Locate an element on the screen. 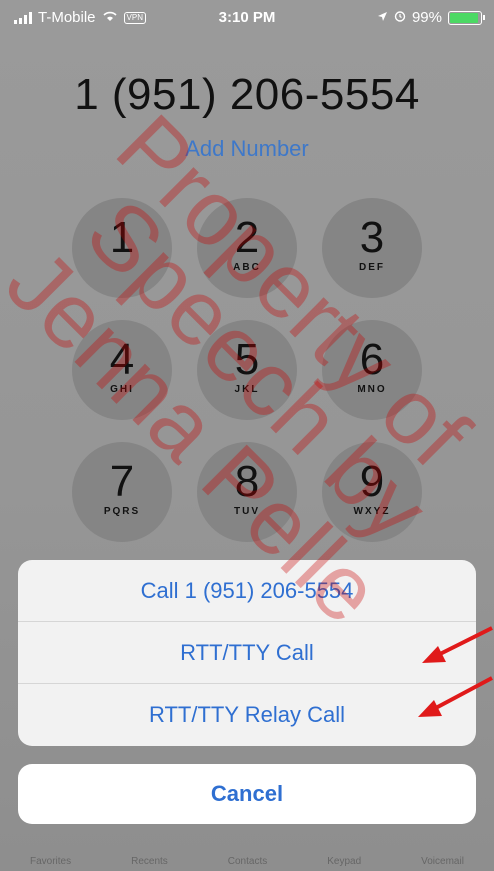 The image size is (494, 871). arrow-to-rtt-tty-call is located at coordinates (464, 642).